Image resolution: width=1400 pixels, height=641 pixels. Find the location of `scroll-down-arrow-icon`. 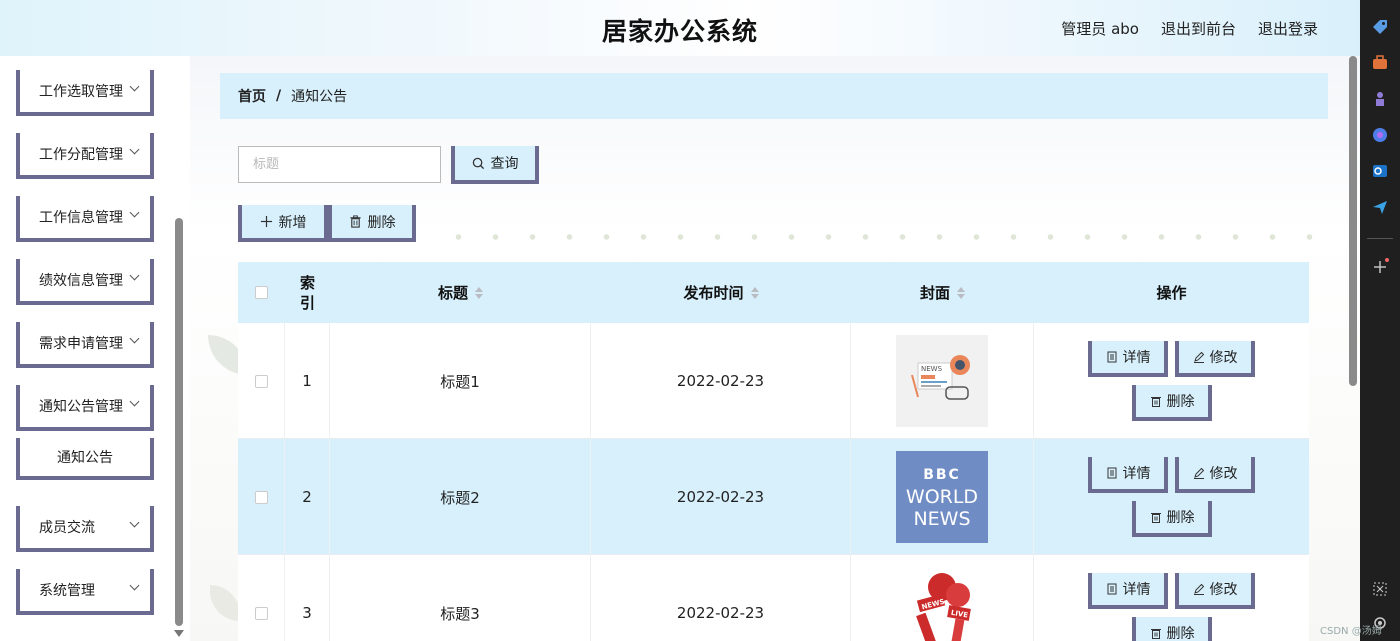

scroll-down-arrow-icon is located at coordinates (179, 633).